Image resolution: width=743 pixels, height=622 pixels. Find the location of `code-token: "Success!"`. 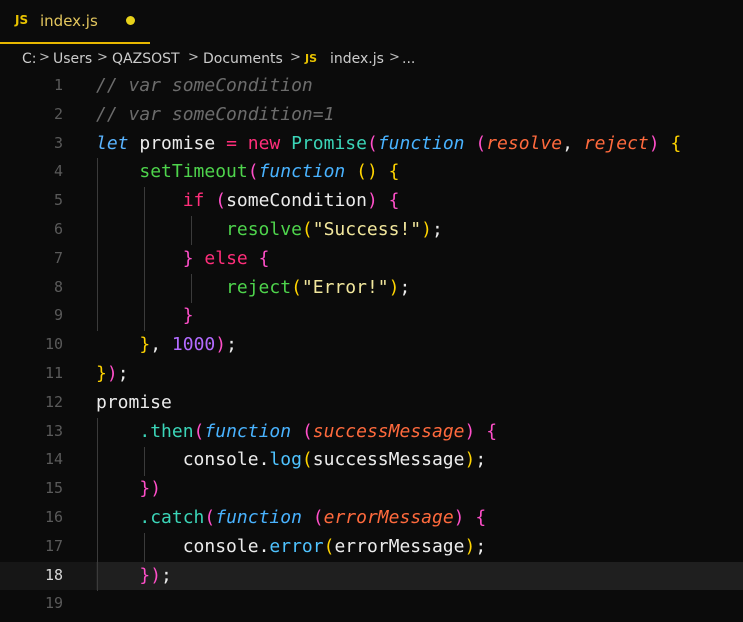

code-token: "Success!" is located at coordinates (367, 229).